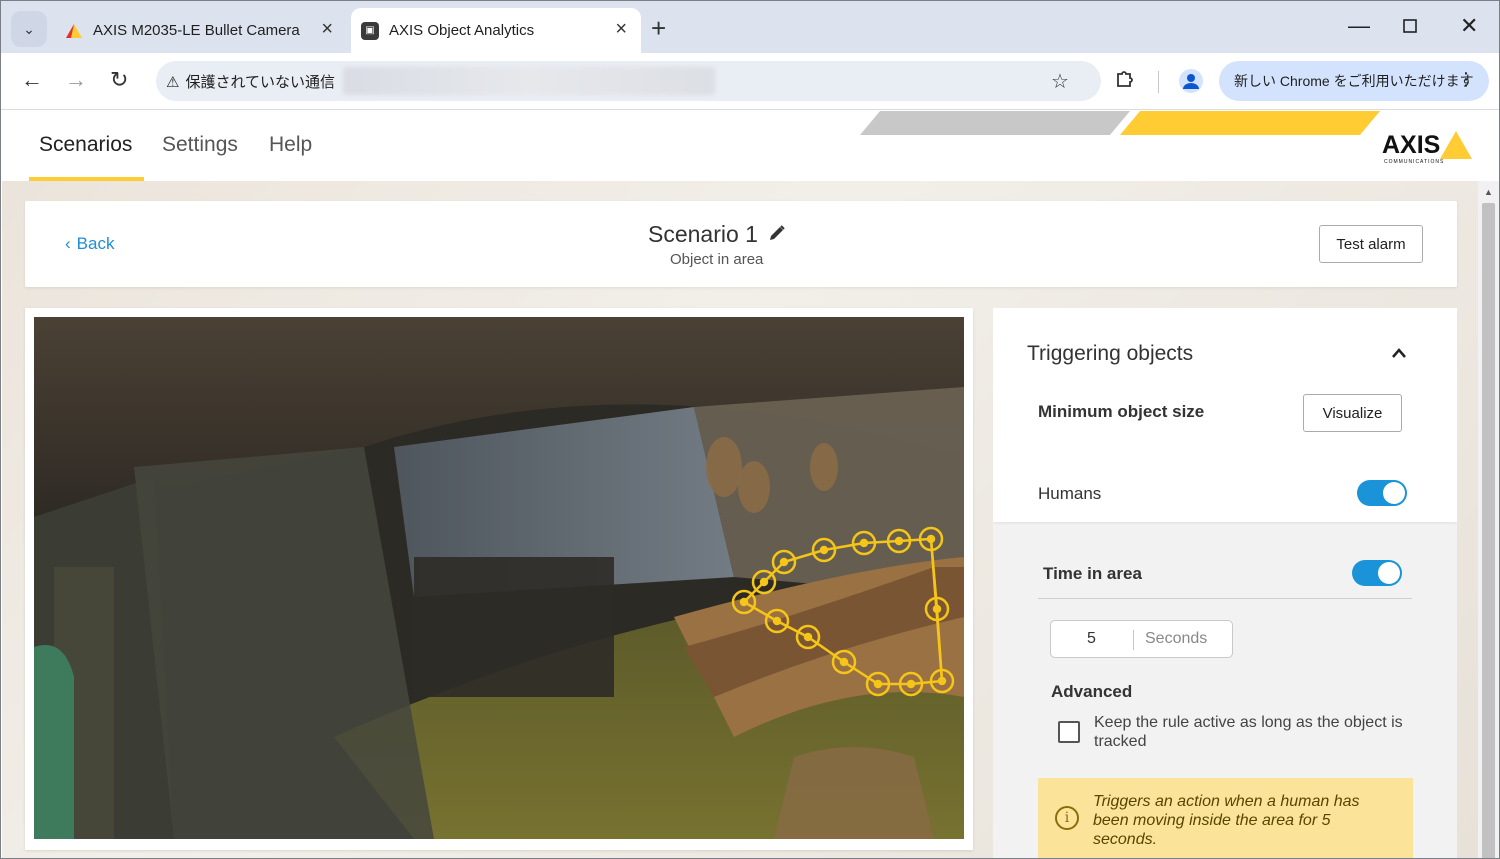 The width and height of the screenshot is (1500, 859). Describe the element at coordinates (1069, 732) in the screenshot. I see `keep-active-checkbox` at that location.